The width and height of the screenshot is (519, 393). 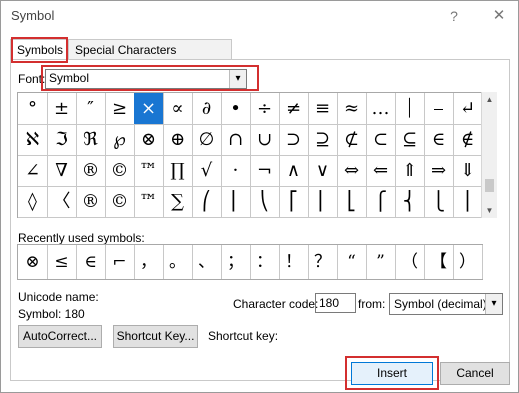 I want to click on recent-symbol-cell: ≤, so click(x=62, y=262).